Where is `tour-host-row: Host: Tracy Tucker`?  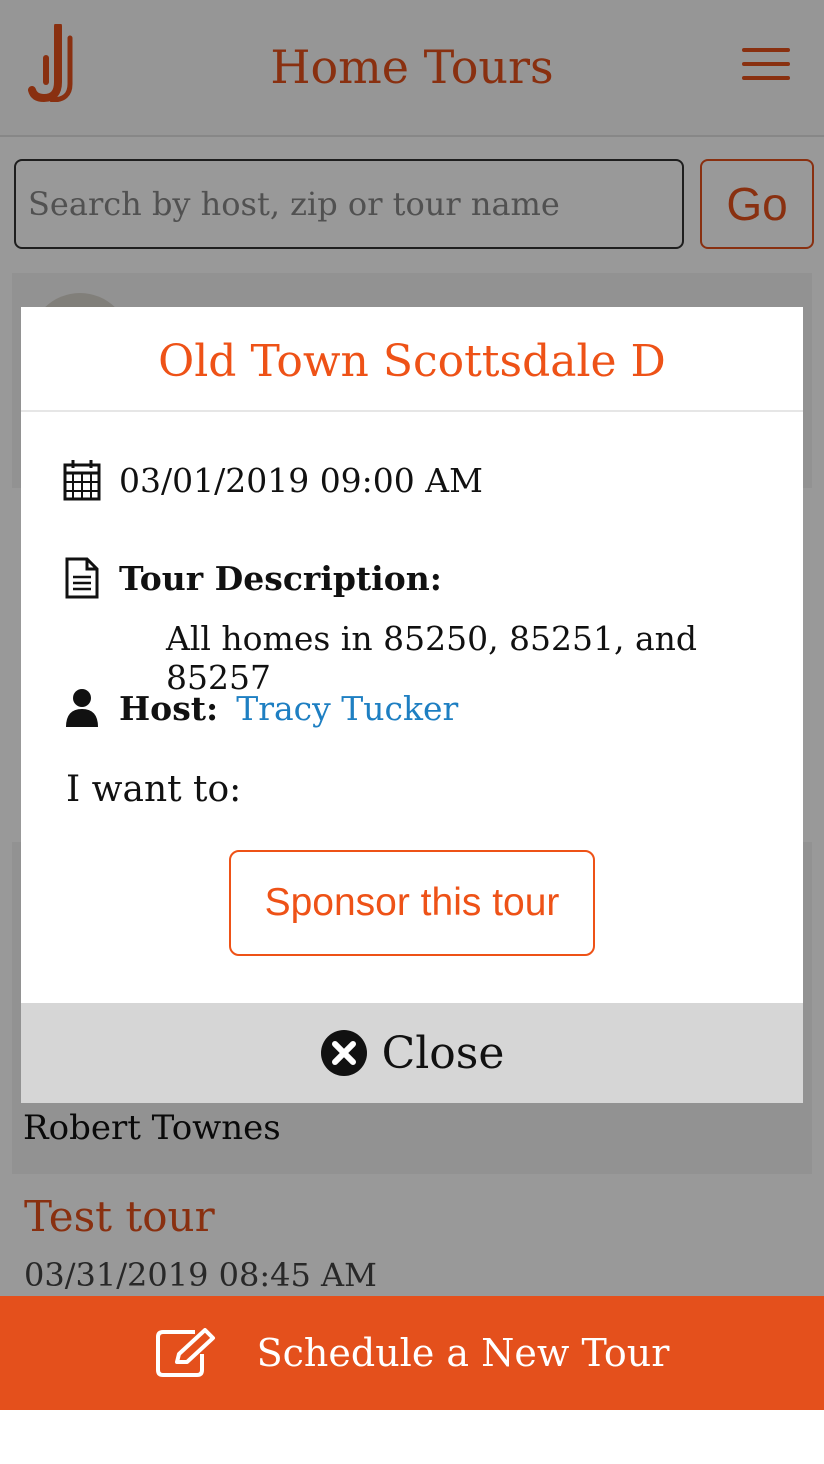 tour-host-row: Host: Tracy Tucker is located at coordinates (260, 708).